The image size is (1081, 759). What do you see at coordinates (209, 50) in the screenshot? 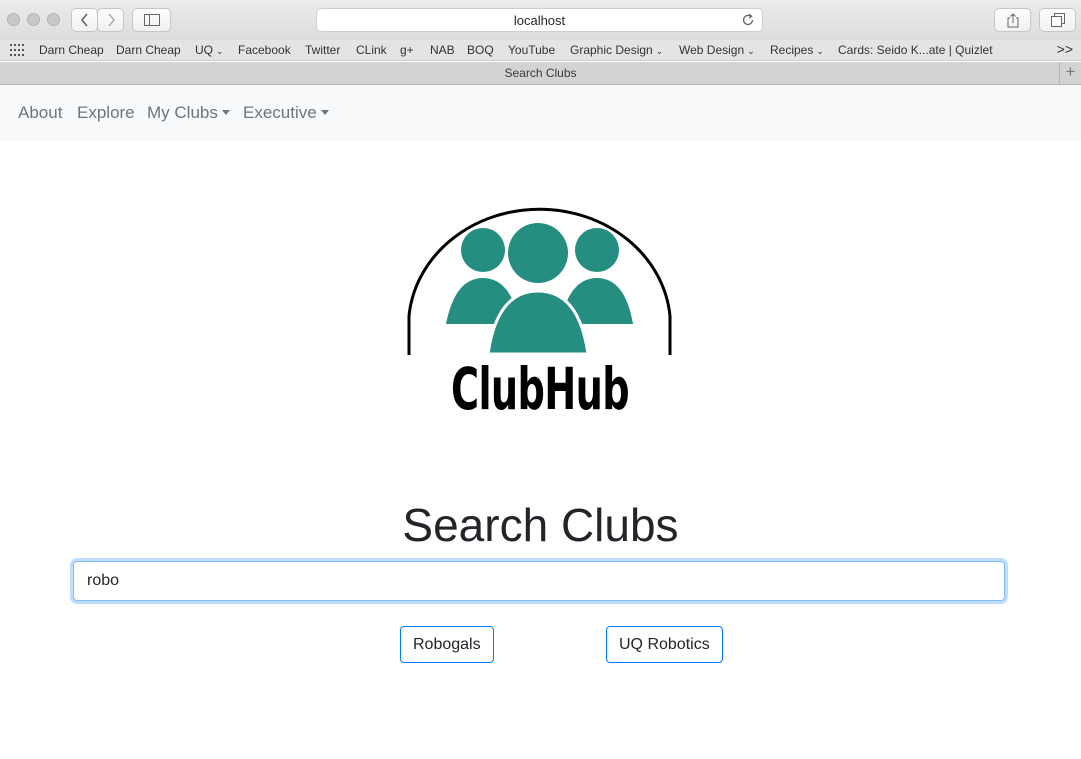
I see `bookmark-folder: UQ ⌄` at bounding box center [209, 50].